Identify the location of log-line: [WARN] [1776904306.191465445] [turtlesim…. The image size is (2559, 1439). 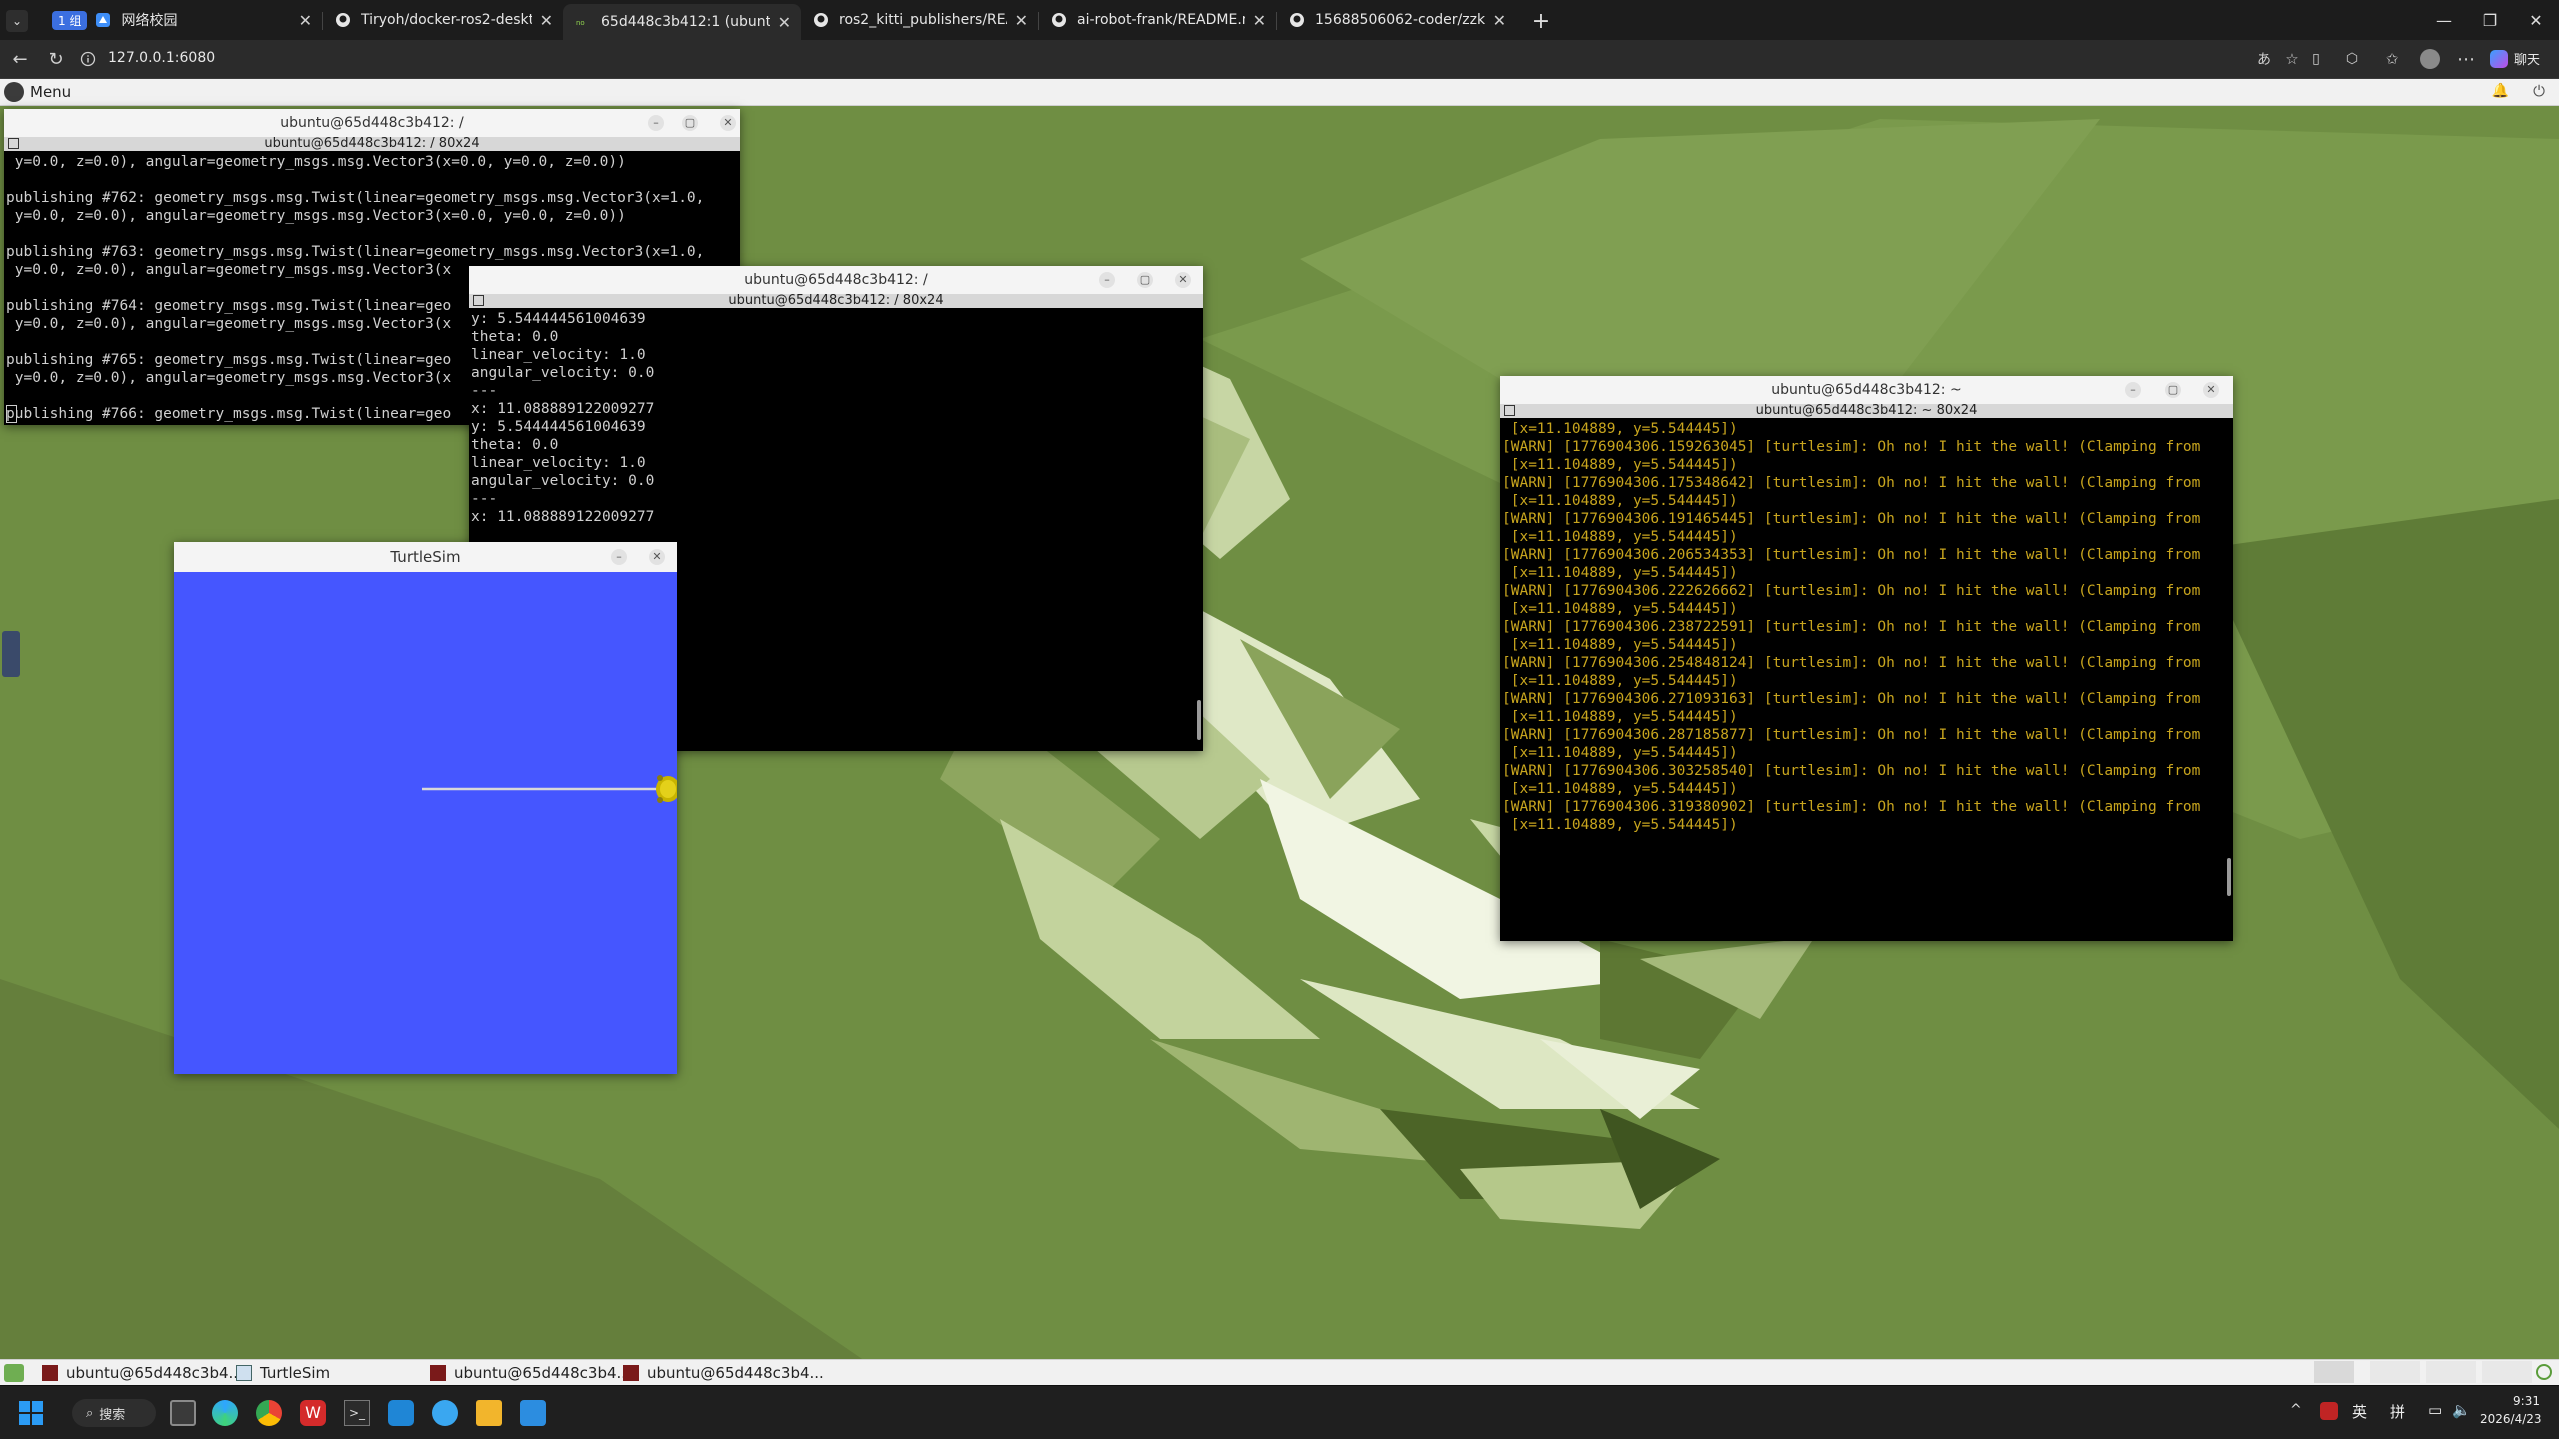
(1851, 519).